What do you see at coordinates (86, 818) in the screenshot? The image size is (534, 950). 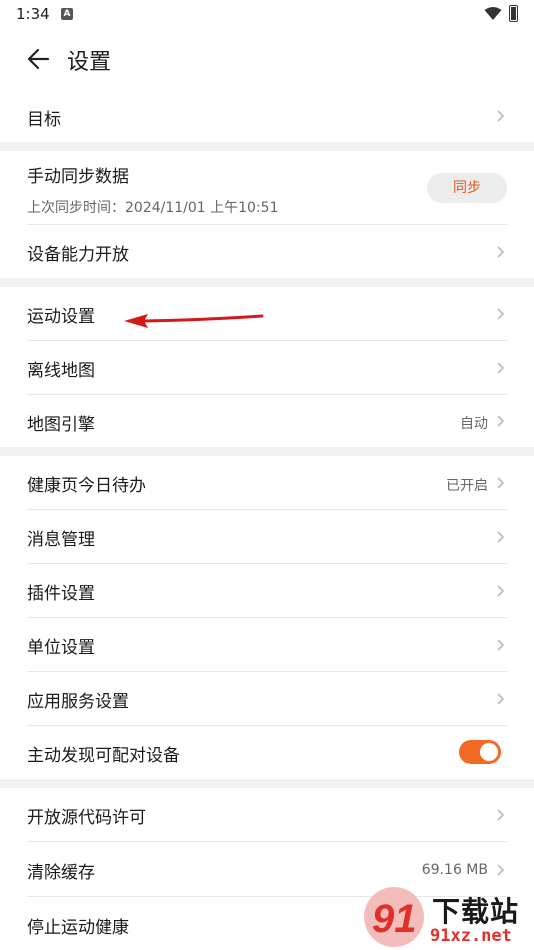 I see `open-source-label: 开放源代码许可` at bounding box center [86, 818].